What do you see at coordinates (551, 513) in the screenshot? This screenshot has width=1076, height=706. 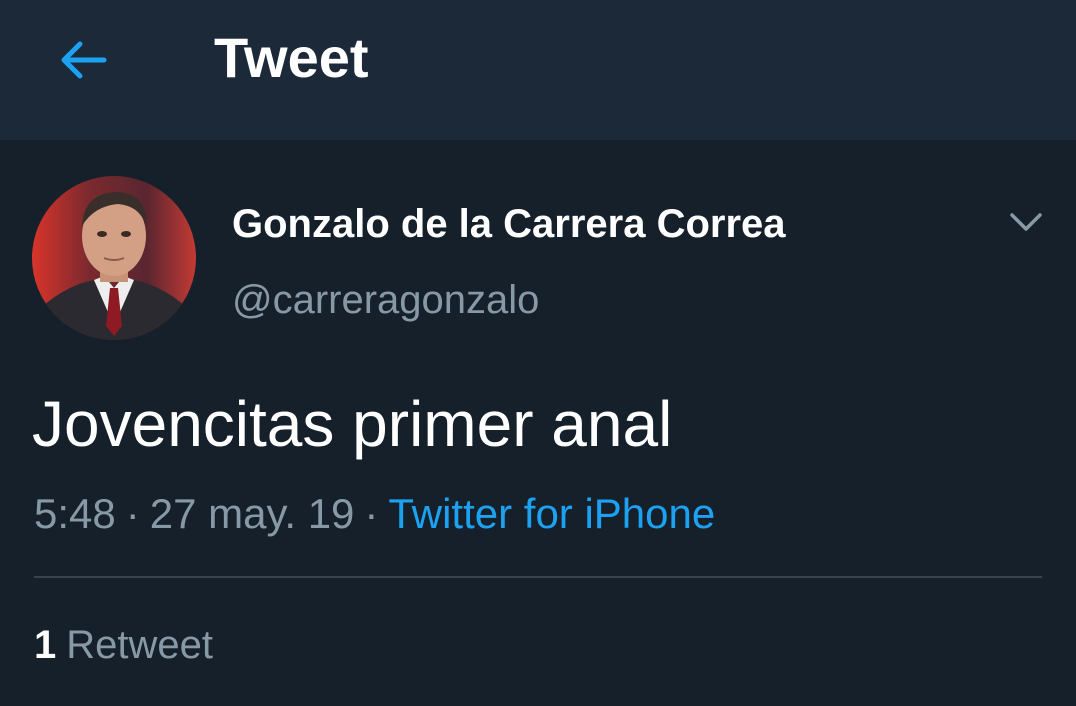 I see `tweet-source-link: Twitter for iPhone` at bounding box center [551, 513].